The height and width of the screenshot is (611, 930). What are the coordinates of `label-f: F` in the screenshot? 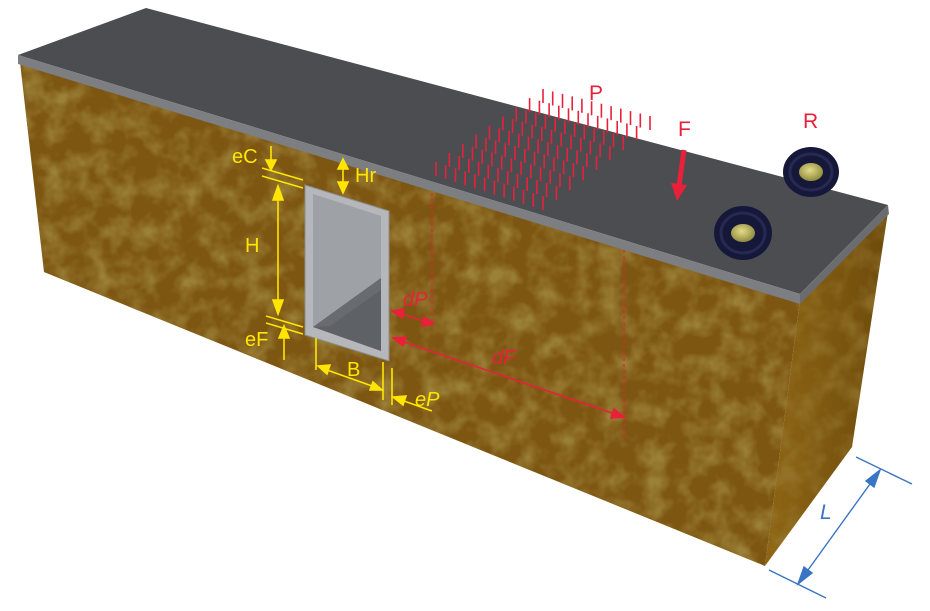 It's located at (684, 129).